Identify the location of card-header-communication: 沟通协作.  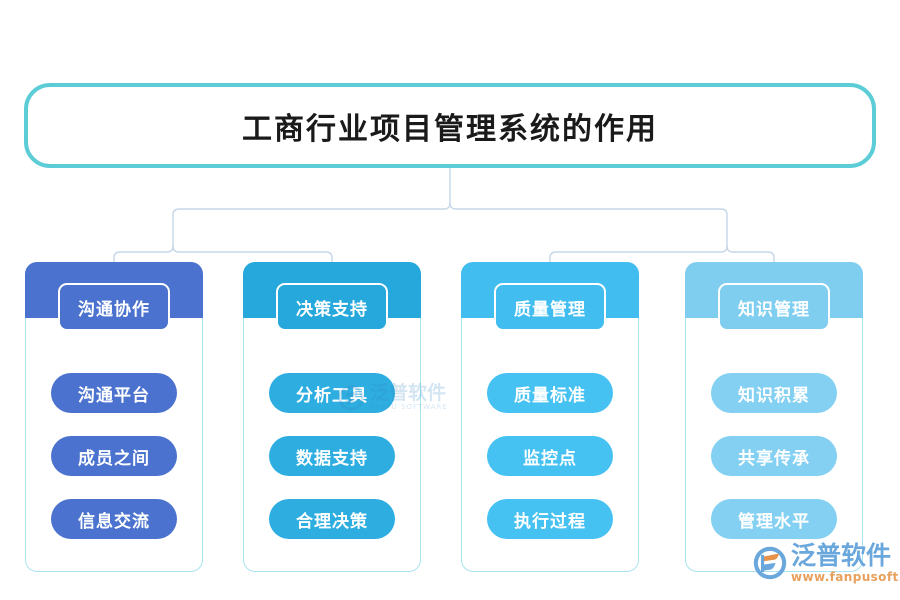
(114, 307).